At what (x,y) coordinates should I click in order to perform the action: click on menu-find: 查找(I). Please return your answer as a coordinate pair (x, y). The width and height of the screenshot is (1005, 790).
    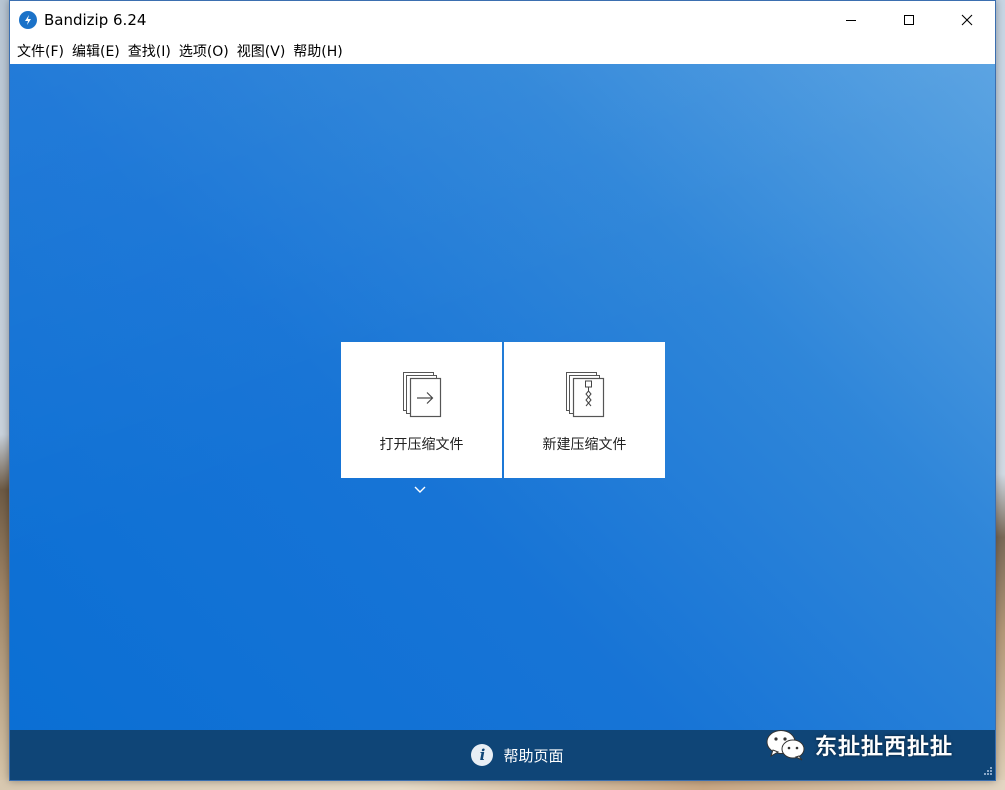
    Looking at the image, I should click on (152, 52).